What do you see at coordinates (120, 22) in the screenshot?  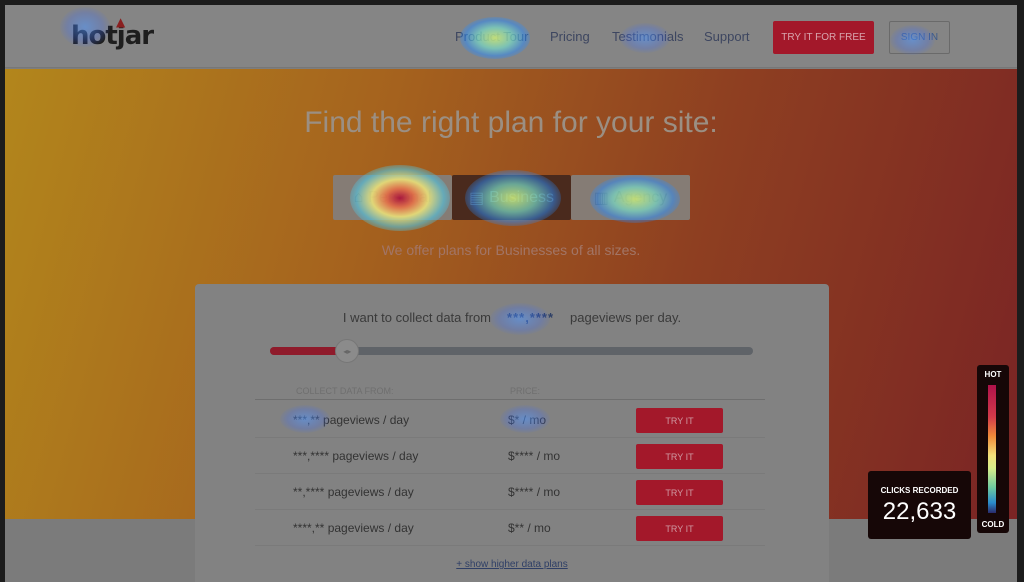 I see `flame-icon: ▲` at bounding box center [120, 22].